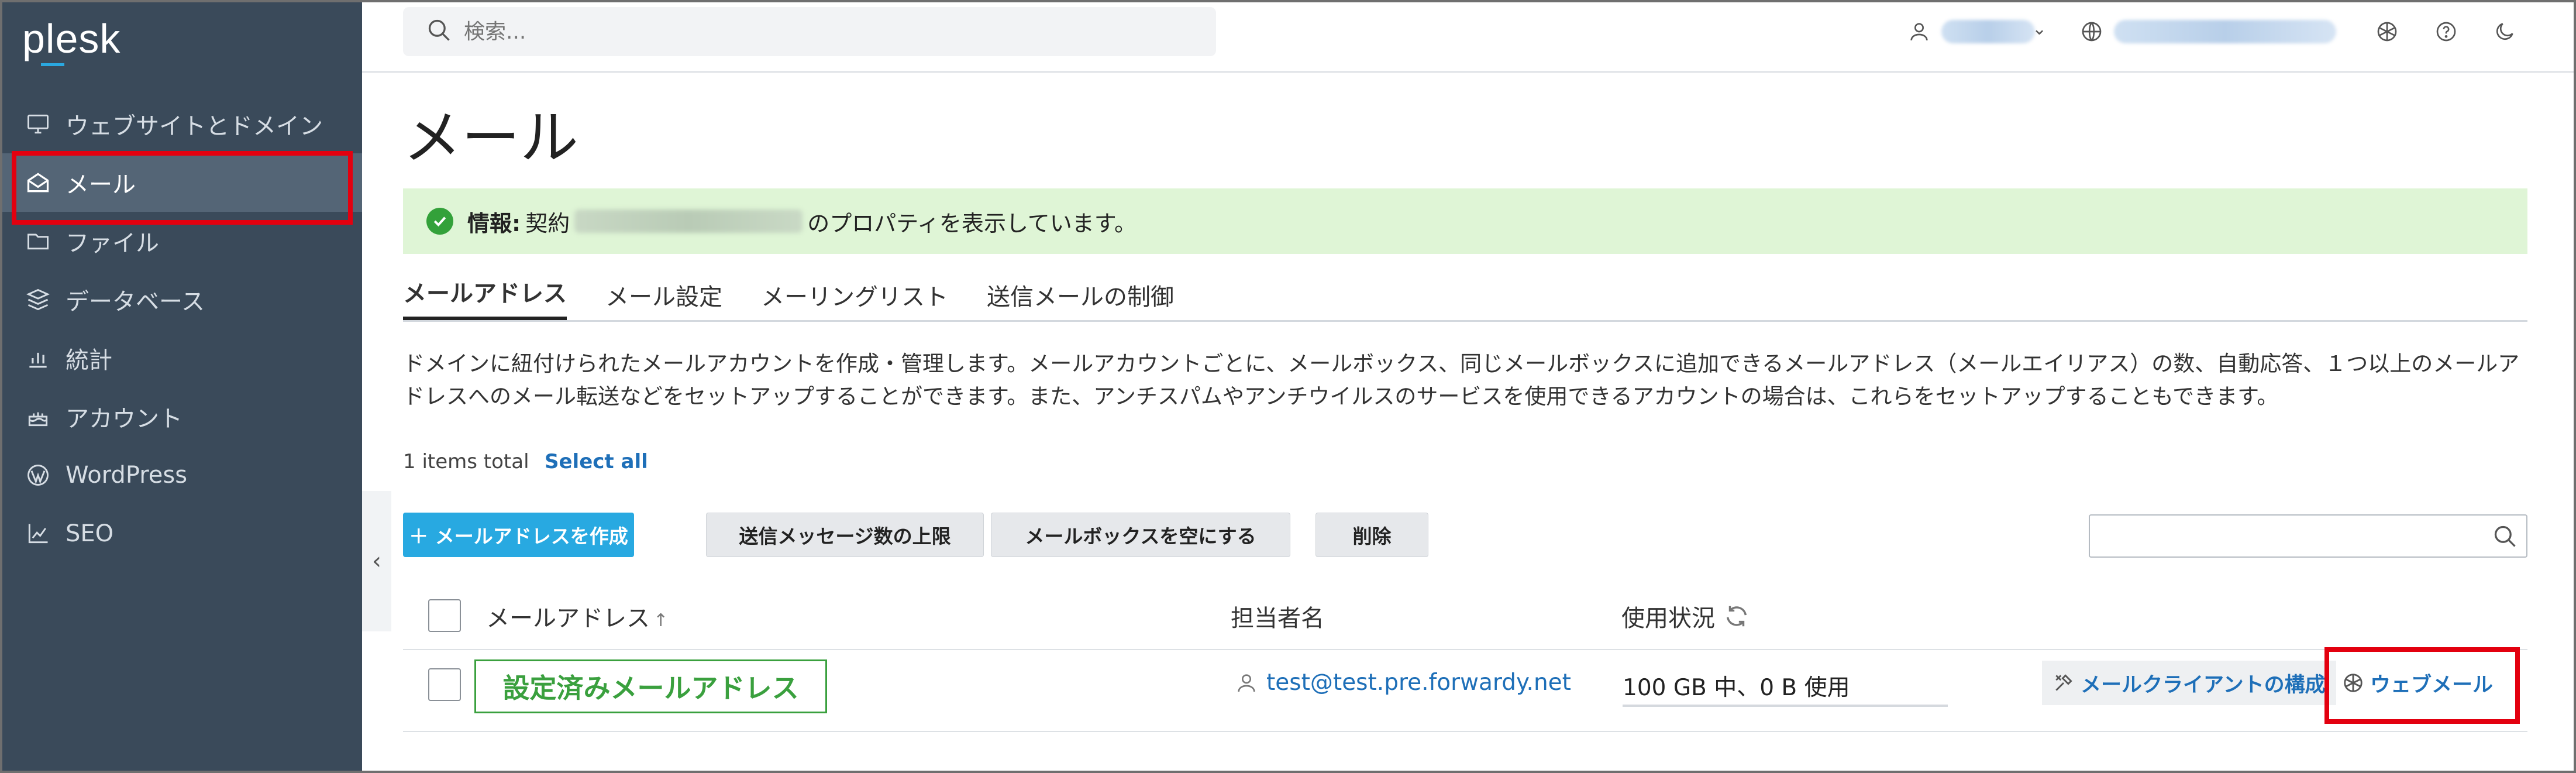 This screenshot has width=2576, height=773. What do you see at coordinates (124, 419) in the screenshot?
I see `sidebar-item-label: アカウント` at bounding box center [124, 419].